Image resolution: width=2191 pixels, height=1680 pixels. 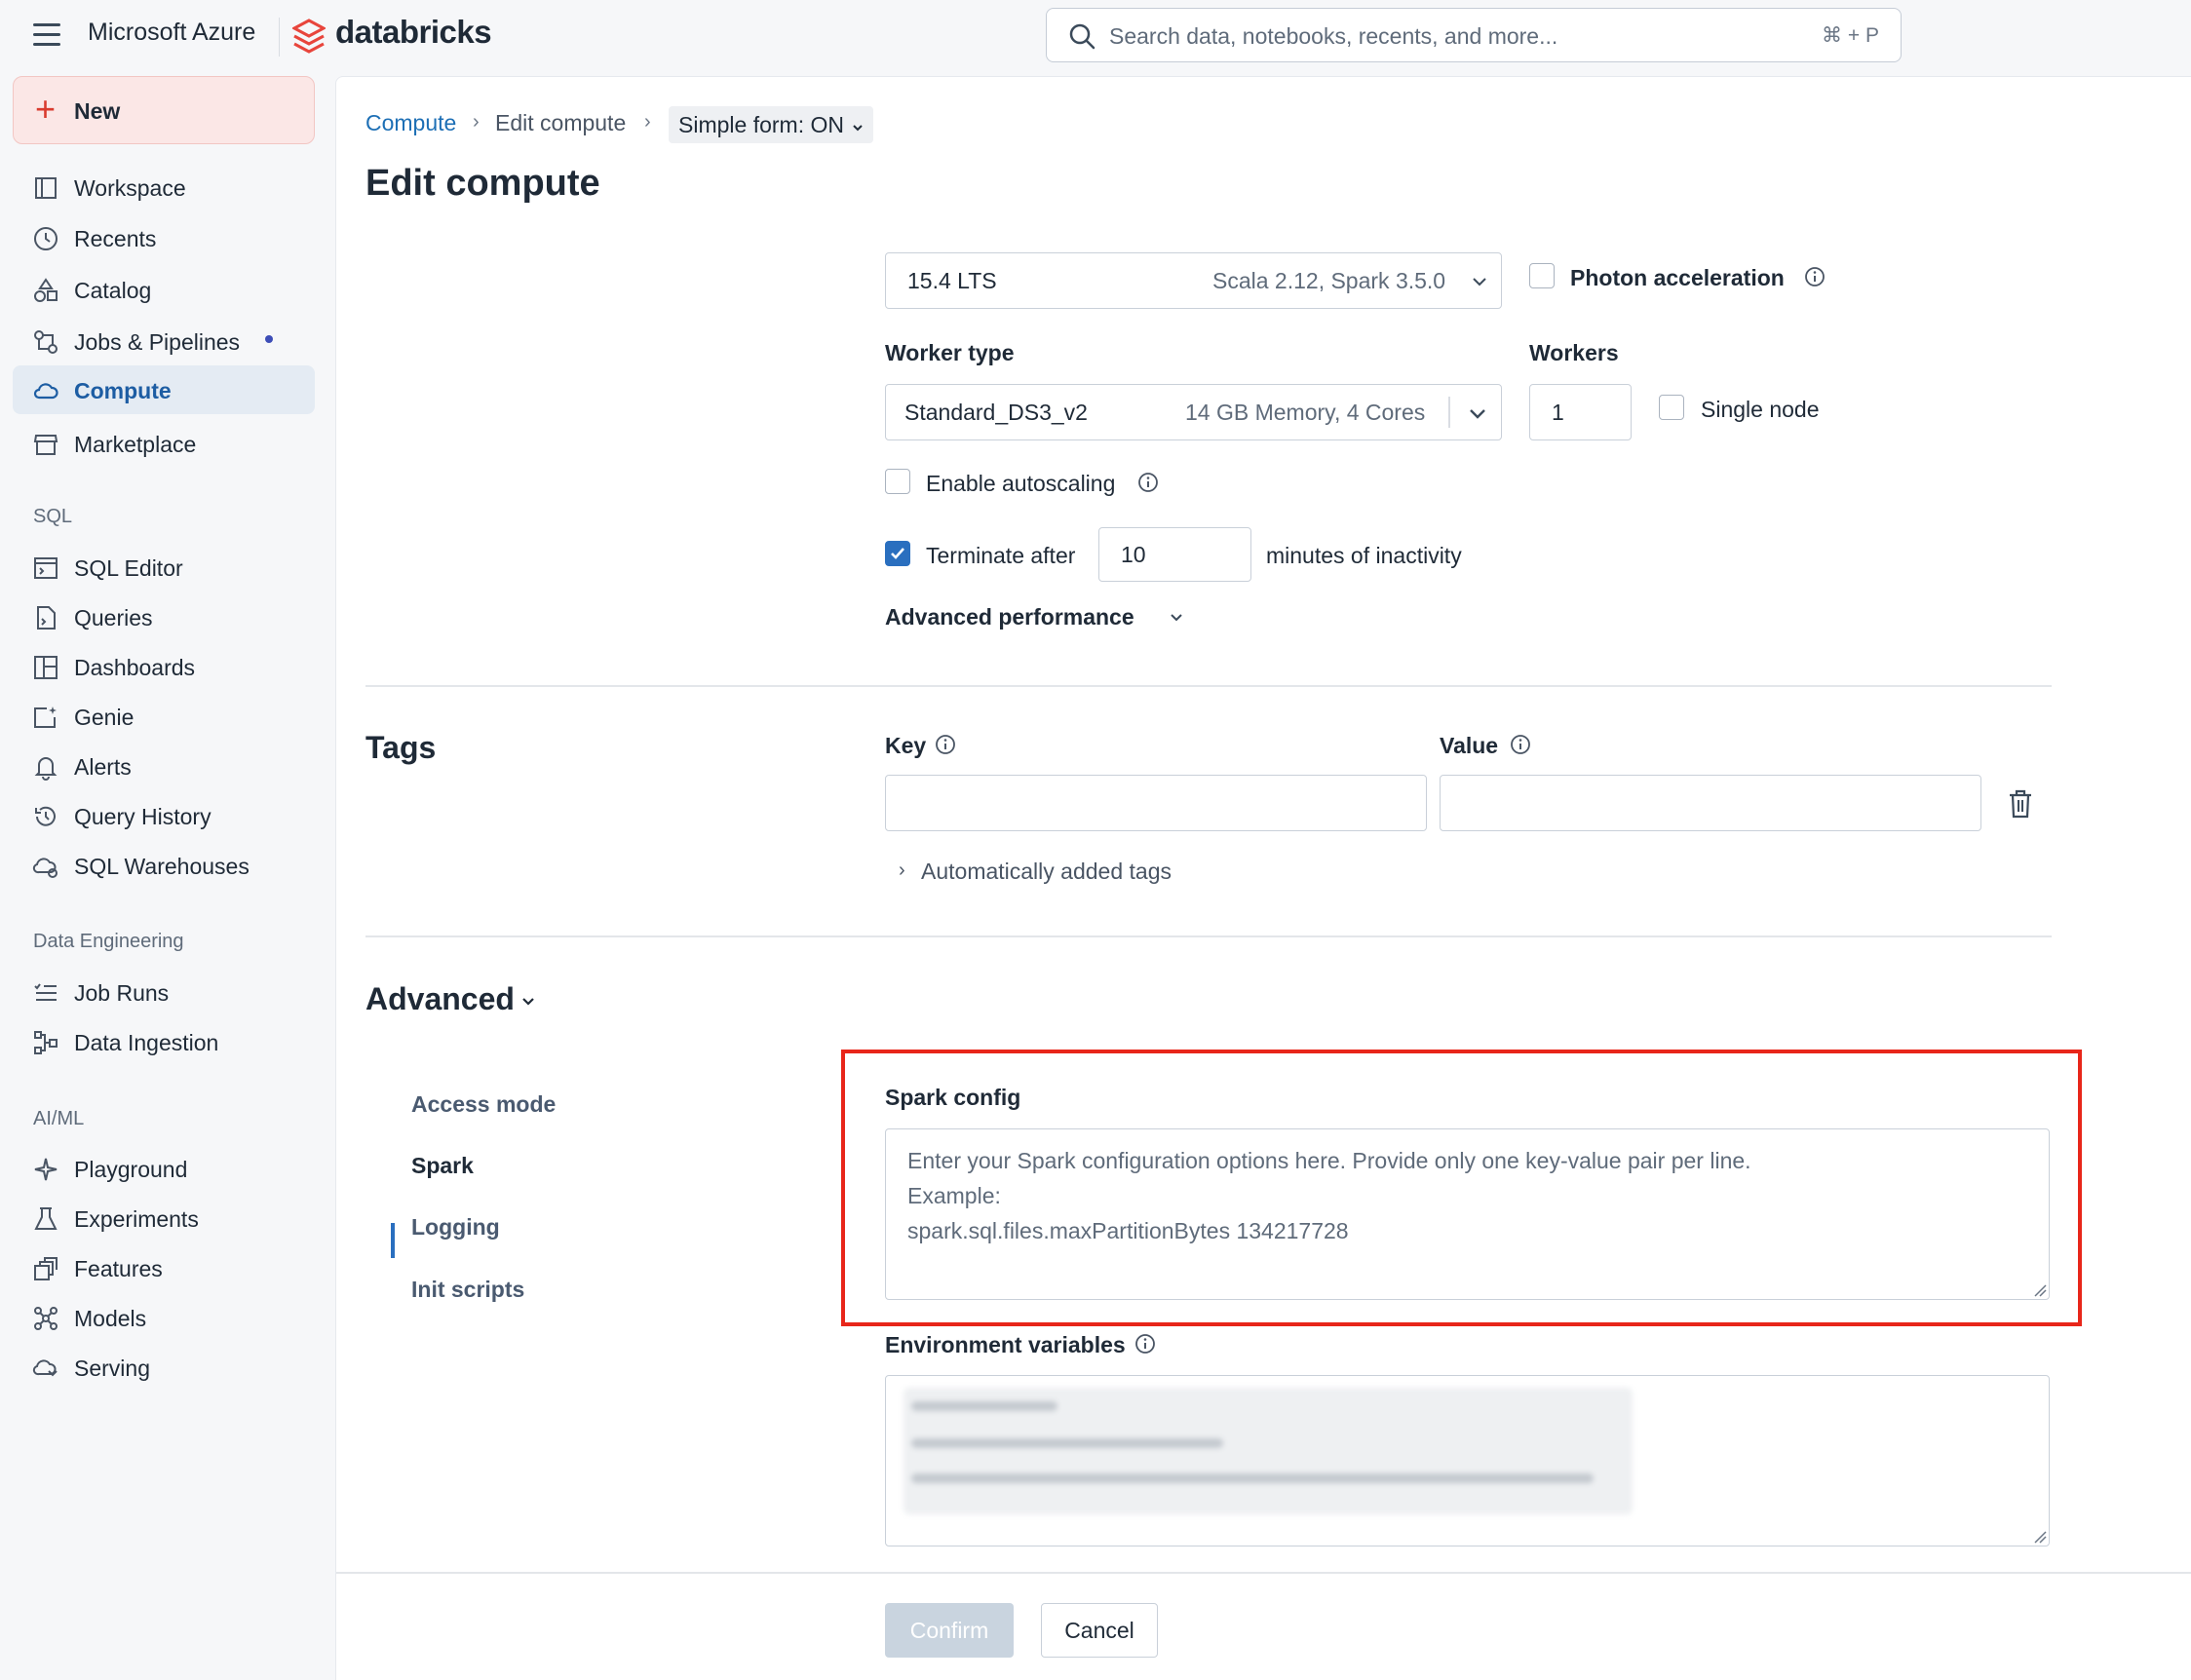 What do you see at coordinates (164, 815) in the screenshot?
I see `sidebar-item-query-history: Query History` at bounding box center [164, 815].